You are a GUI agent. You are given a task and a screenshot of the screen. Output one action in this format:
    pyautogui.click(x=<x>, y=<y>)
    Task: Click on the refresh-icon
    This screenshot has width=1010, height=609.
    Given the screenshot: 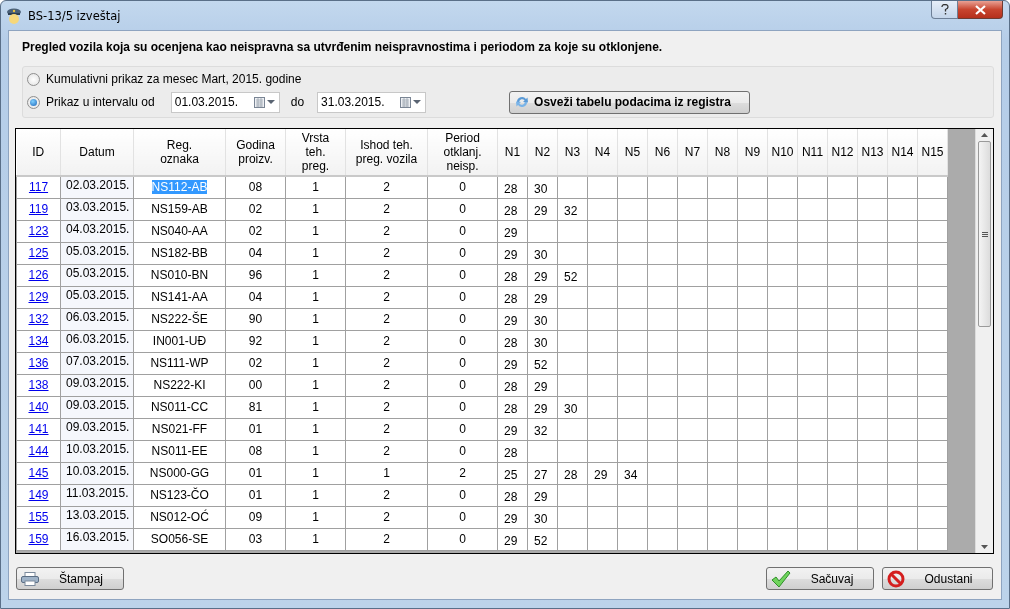 What is the action you would take?
    pyautogui.click(x=522, y=102)
    